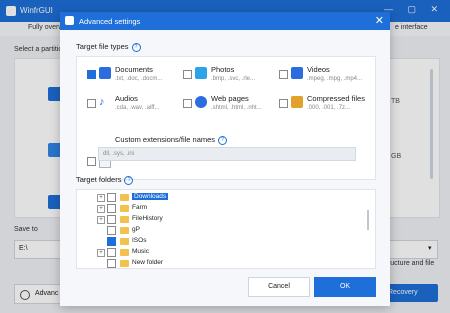  What do you see at coordinates (136, 229) in the screenshot?
I see `folder-name: gP` at bounding box center [136, 229].